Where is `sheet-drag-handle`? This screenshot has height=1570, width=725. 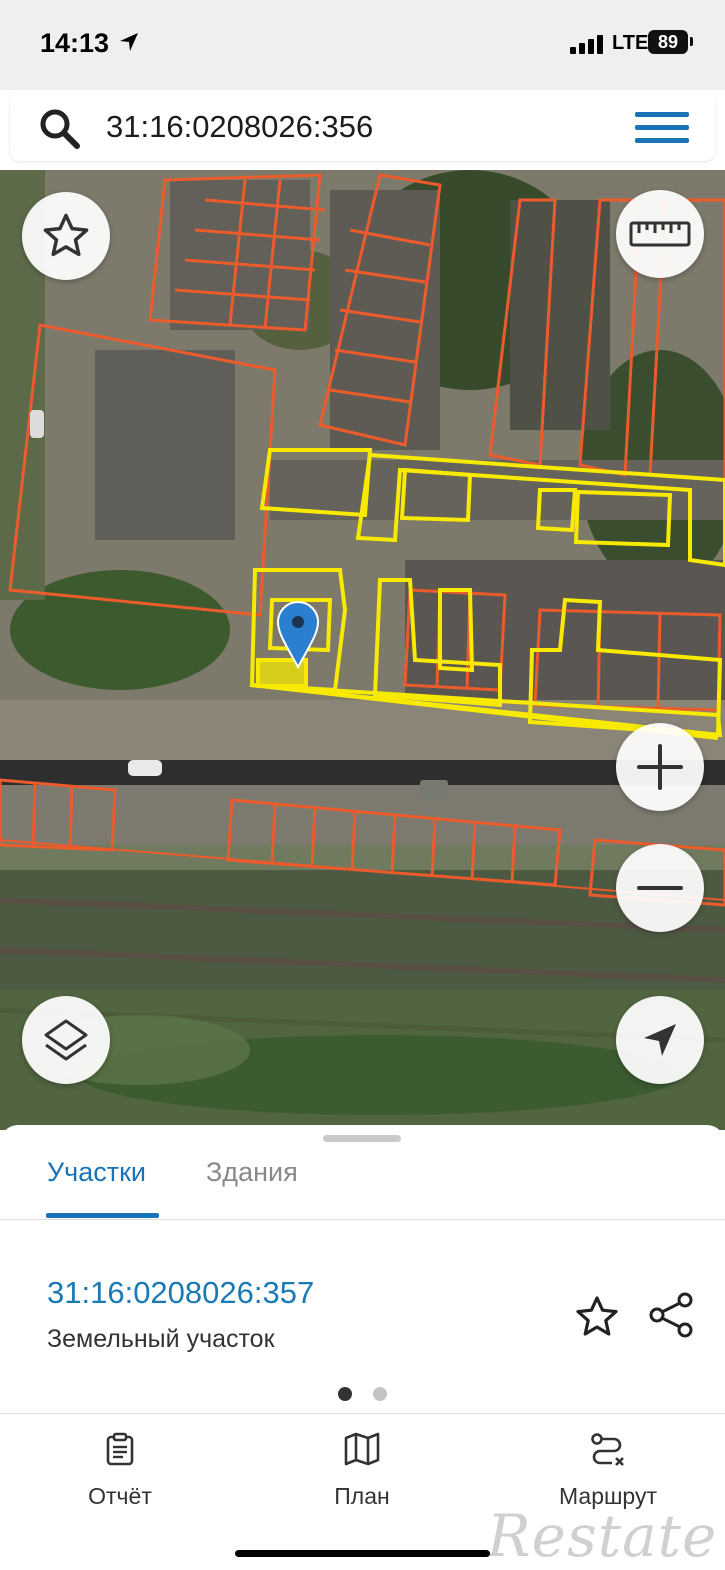 sheet-drag-handle is located at coordinates (362, 1138).